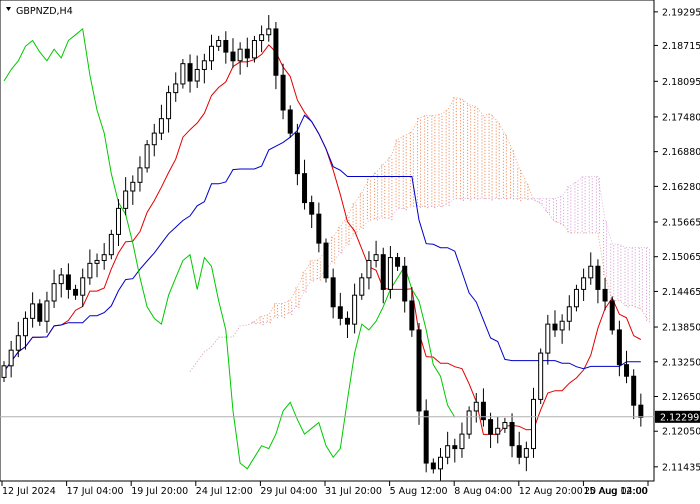  What do you see at coordinates (616, 491) in the screenshot?
I see `x-tick-label: 20 Aug 04:00` at bounding box center [616, 491].